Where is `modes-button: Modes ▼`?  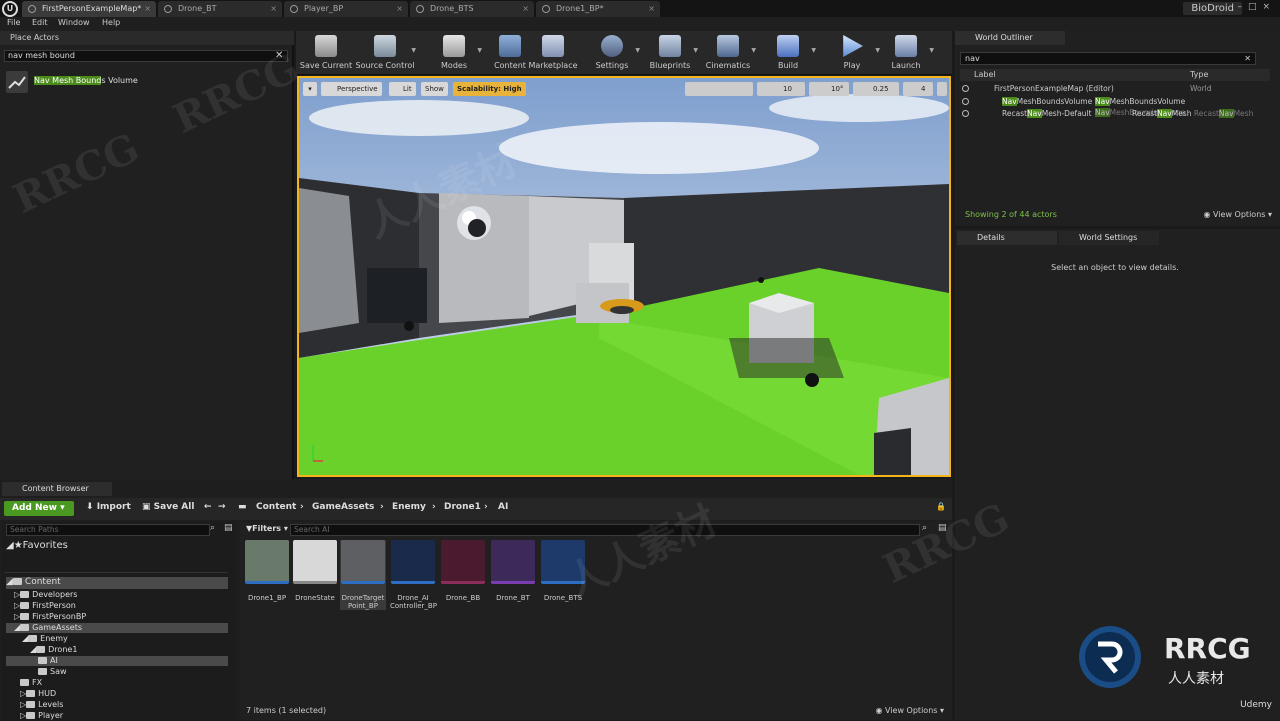 modes-button: Modes ▼ is located at coordinates (454, 53).